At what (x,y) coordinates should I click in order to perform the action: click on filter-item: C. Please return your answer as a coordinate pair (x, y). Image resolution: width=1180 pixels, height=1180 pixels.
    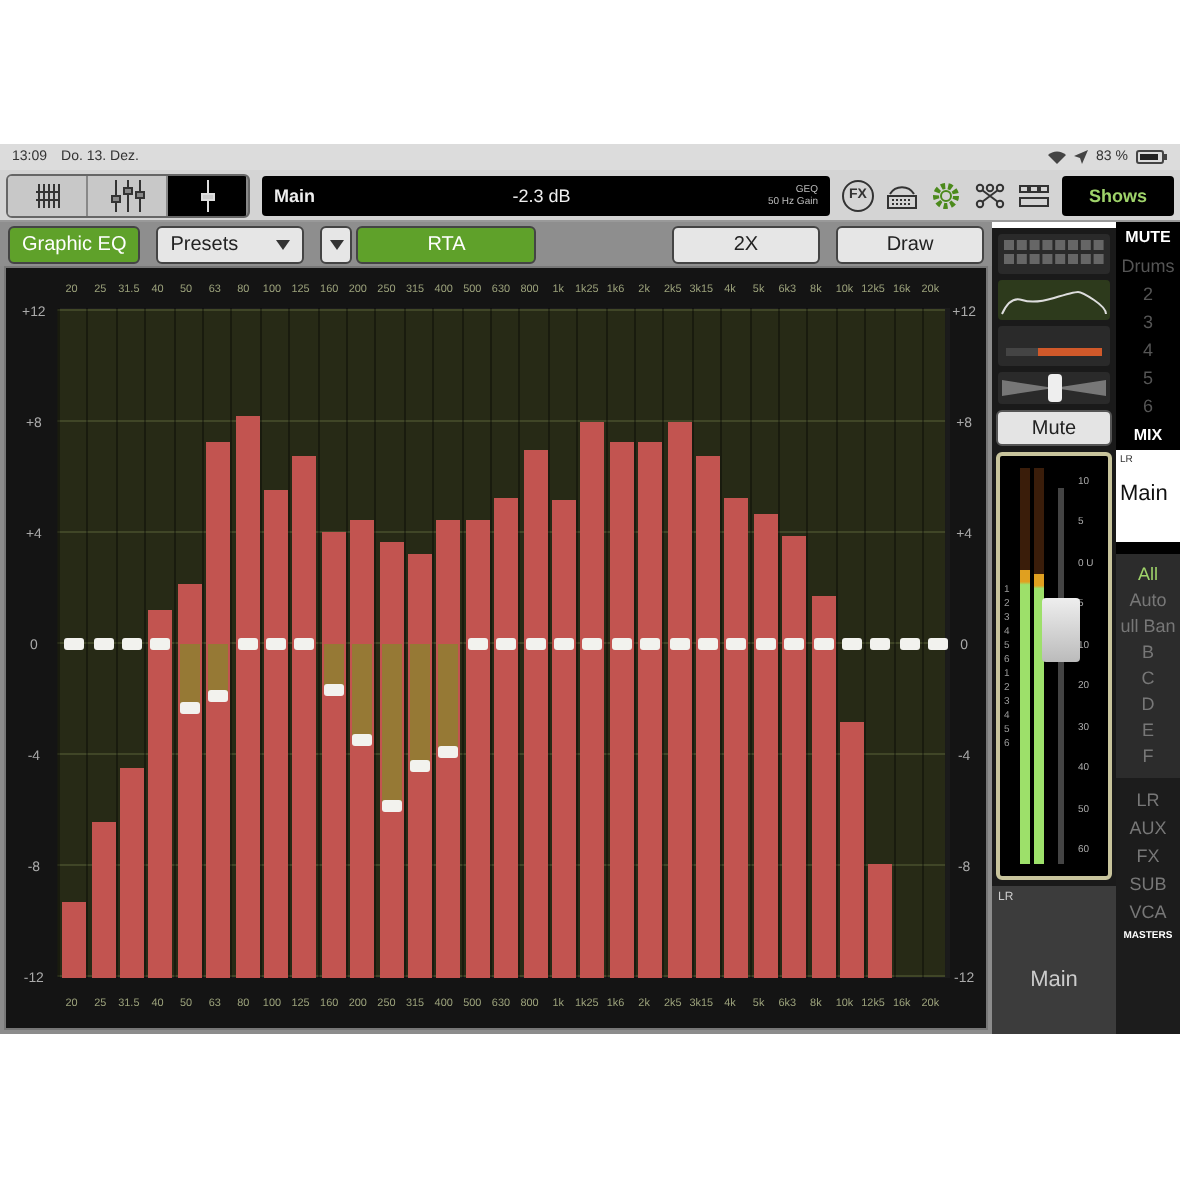
    Looking at the image, I should click on (1148, 679).